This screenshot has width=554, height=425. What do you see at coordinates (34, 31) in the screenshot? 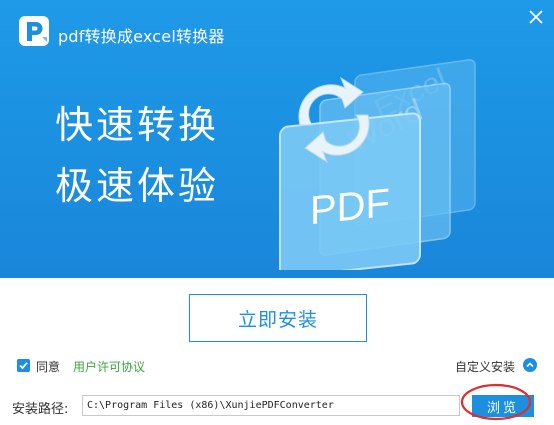
I see `app-logo-icon` at bounding box center [34, 31].